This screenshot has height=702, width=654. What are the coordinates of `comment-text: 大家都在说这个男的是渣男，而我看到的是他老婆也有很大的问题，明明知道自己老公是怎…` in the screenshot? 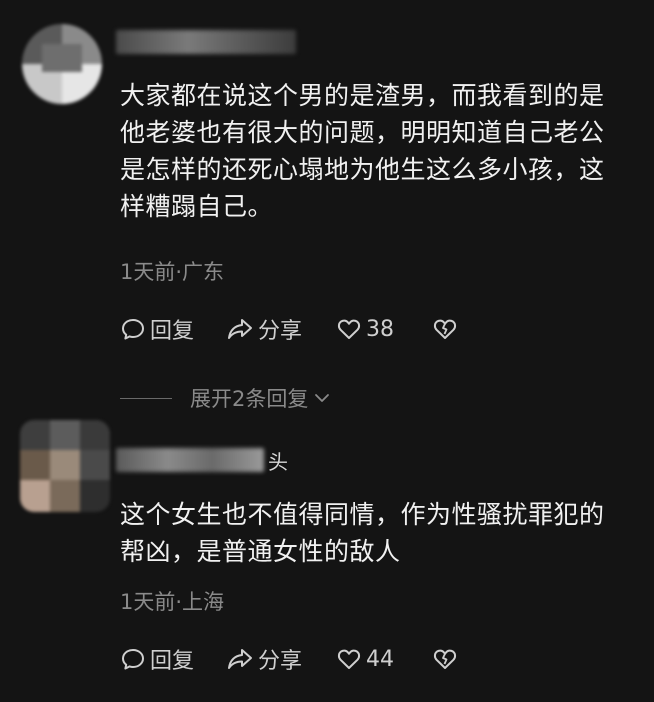 It's located at (362, 151).